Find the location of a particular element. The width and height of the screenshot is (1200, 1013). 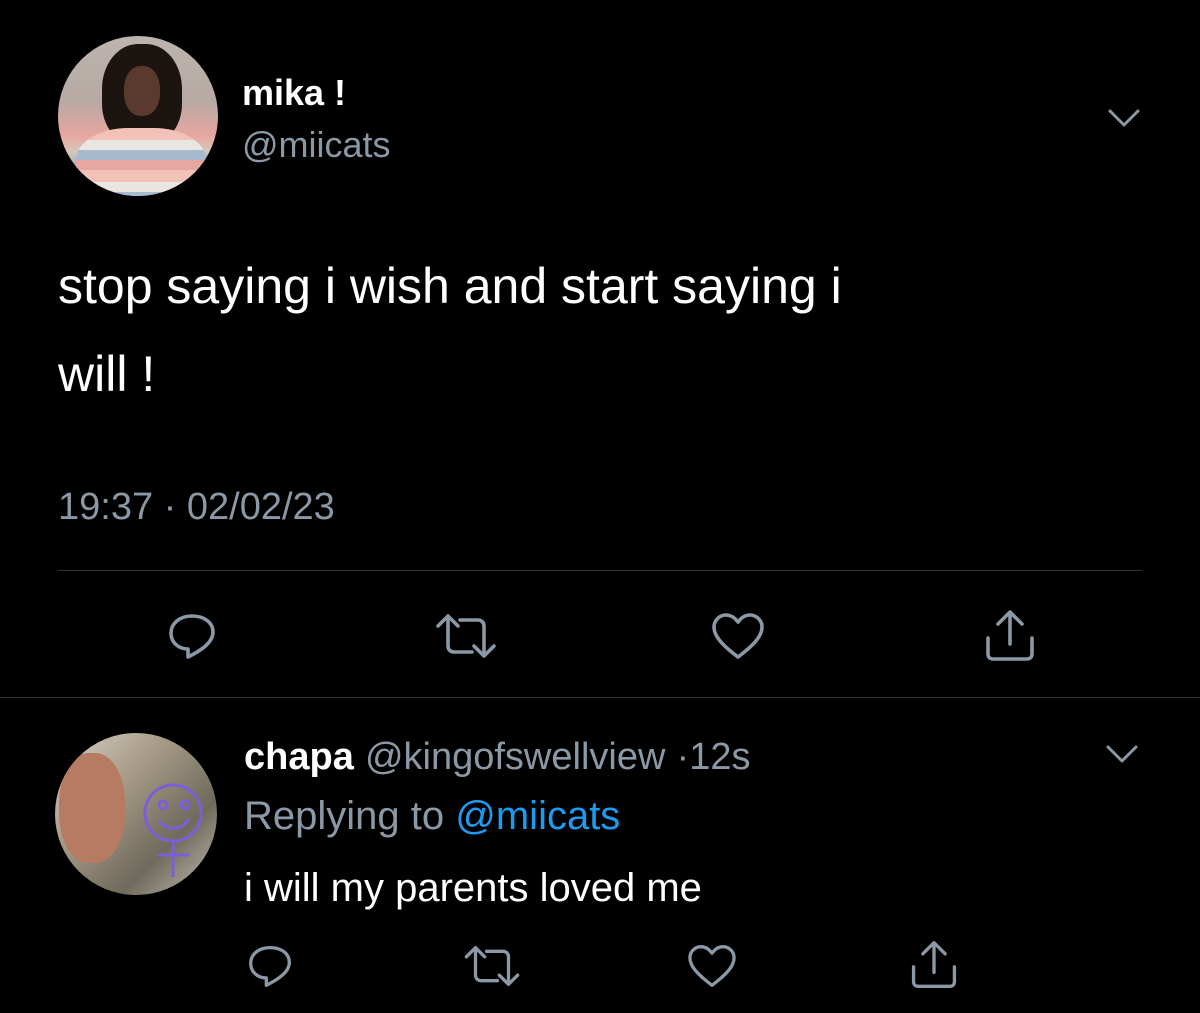

reply-share-button is located at coordinates (934, 965).